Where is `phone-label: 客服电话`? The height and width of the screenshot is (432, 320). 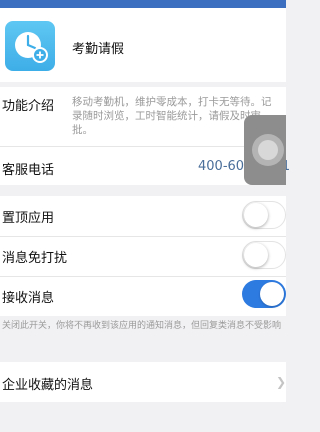 phone-label: 客服电话 is located at coordinates (28, 170).